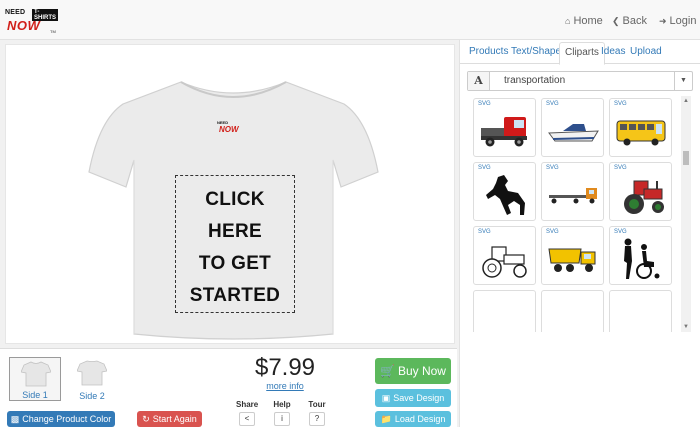 This screenshot has height=427, width=700. What do you see at coordinates (247, 404) in the screenshot?
I see `share-label: Share` at bounding box center [247, 404].